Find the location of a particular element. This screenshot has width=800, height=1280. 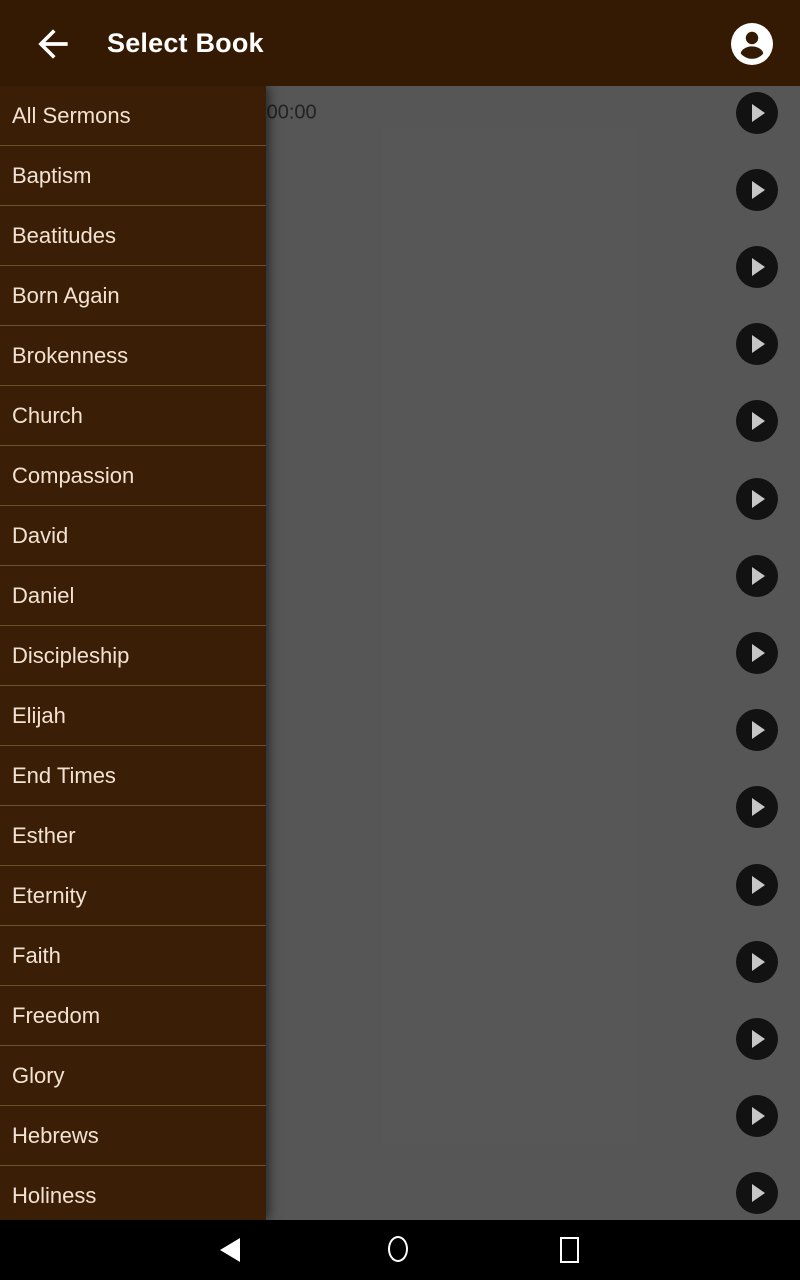

drawer-item-label: Compassion is located at coordinates (73, 475).